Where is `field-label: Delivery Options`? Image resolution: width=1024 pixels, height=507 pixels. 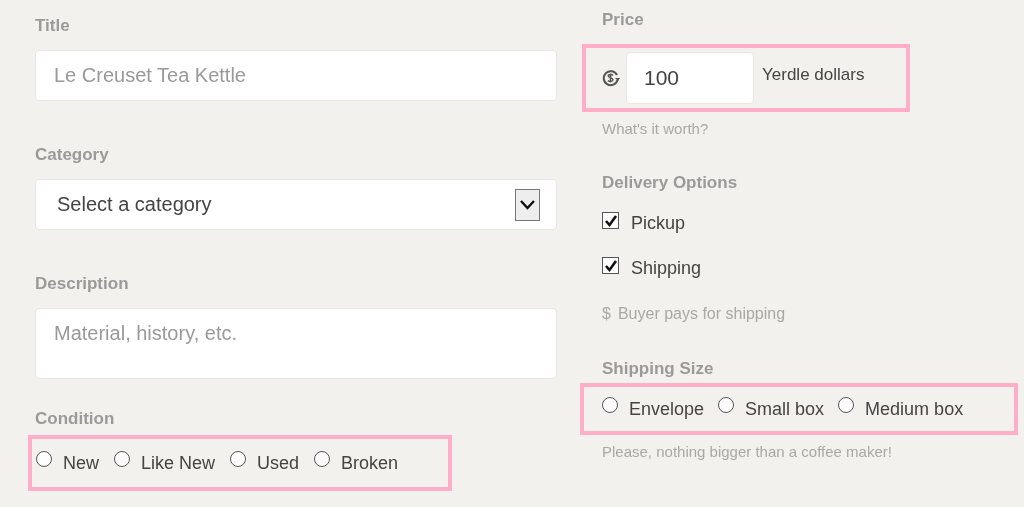 field-label: Delivery Options is located at coordinates (670, 183).